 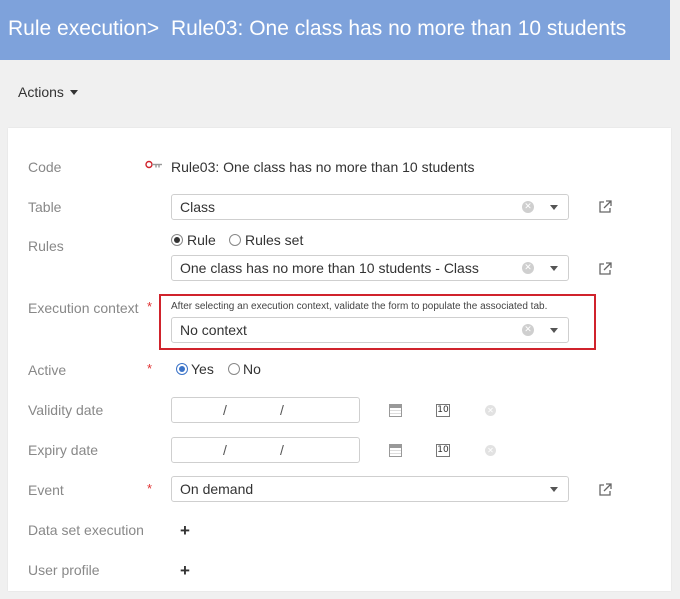 I want to click on radio-active-yes, so click(x=182, y=369).